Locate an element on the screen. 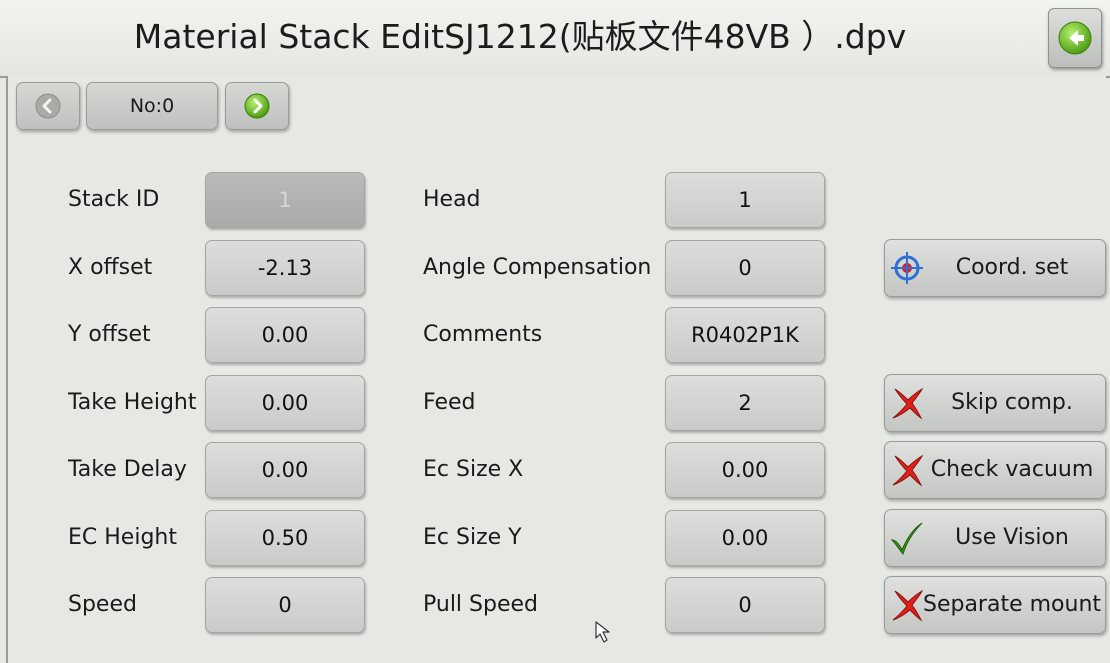  separate-mount-button: Separate mount is located at coordinates (995, 605).